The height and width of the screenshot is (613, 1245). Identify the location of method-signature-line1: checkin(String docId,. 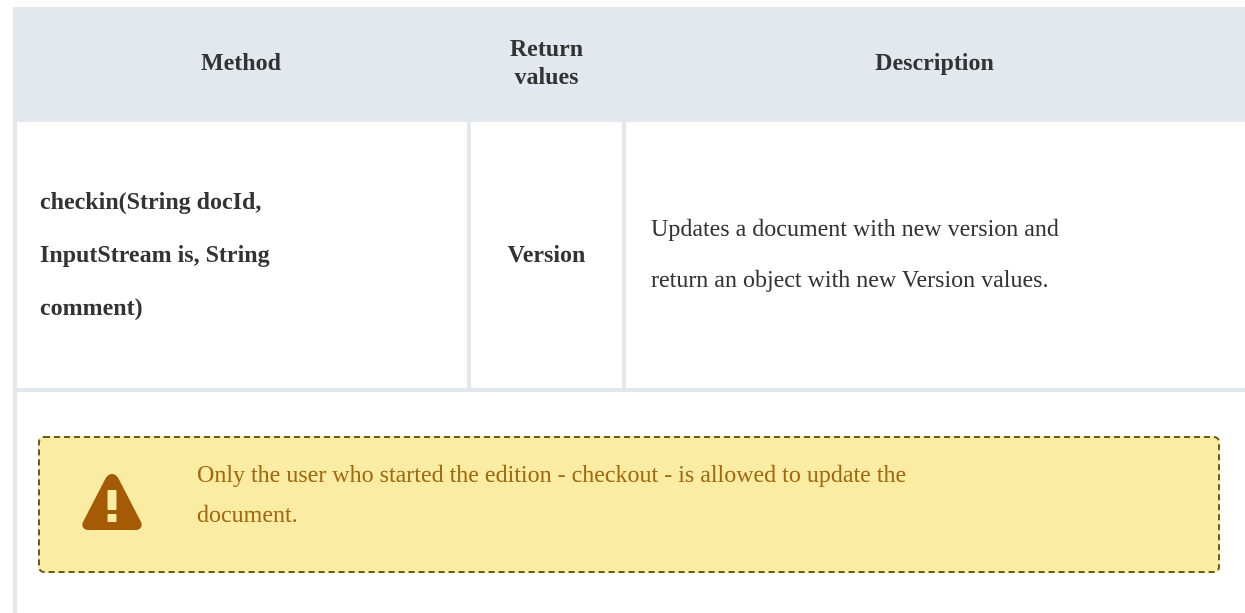
(151, 201).